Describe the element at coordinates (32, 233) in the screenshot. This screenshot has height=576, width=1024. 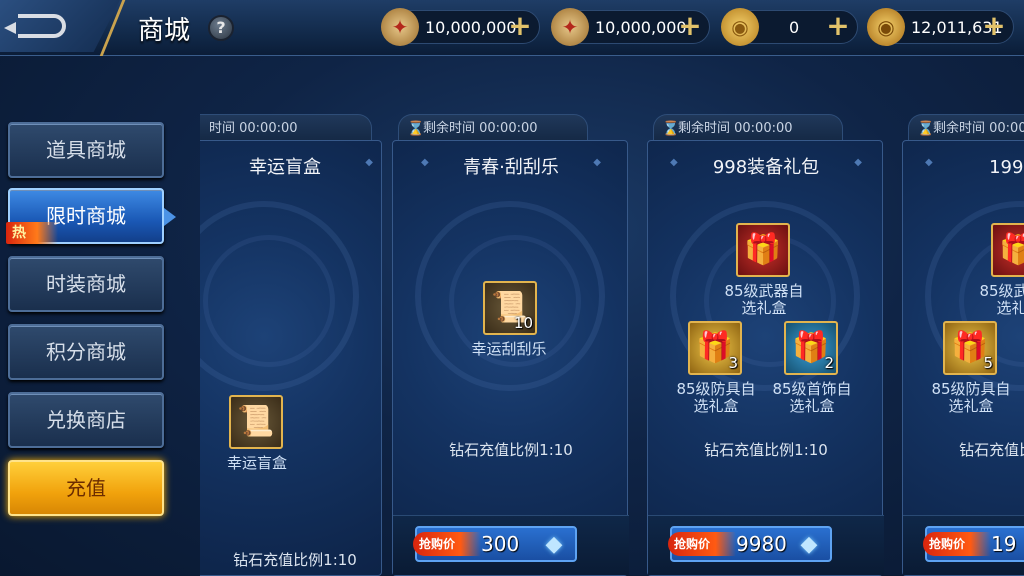
I see `hot-badge: 热` at that location.